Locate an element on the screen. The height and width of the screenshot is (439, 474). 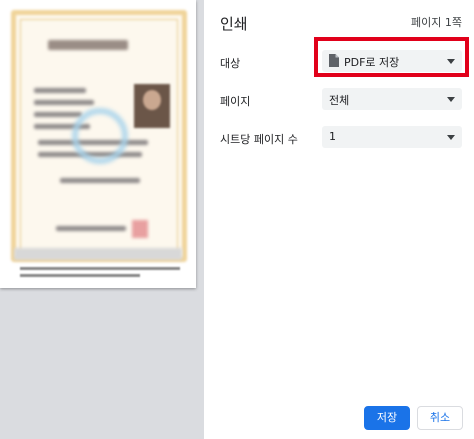
dialog-title: 인쇄 is located at coordinates (234, 24).